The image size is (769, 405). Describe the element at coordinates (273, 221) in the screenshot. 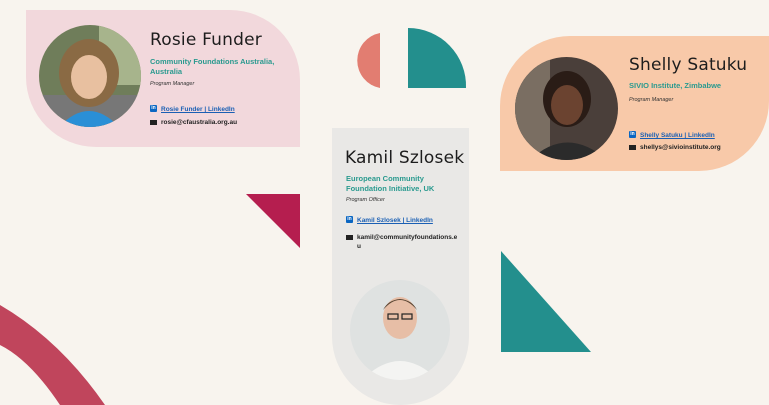

I see `crimson-triangle` at that location.